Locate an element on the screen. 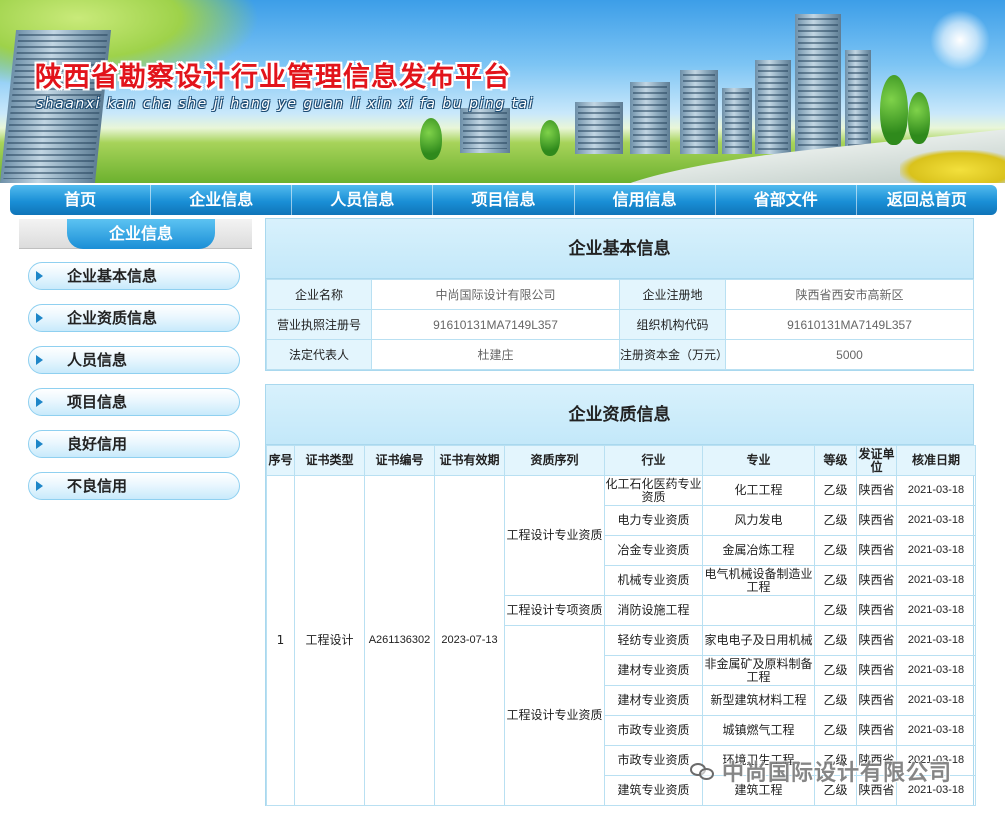 Image resolution: width=1005 pixels, height=815 pixels. nav-project-info: 项目信息 is located at coordinates (504, 200).